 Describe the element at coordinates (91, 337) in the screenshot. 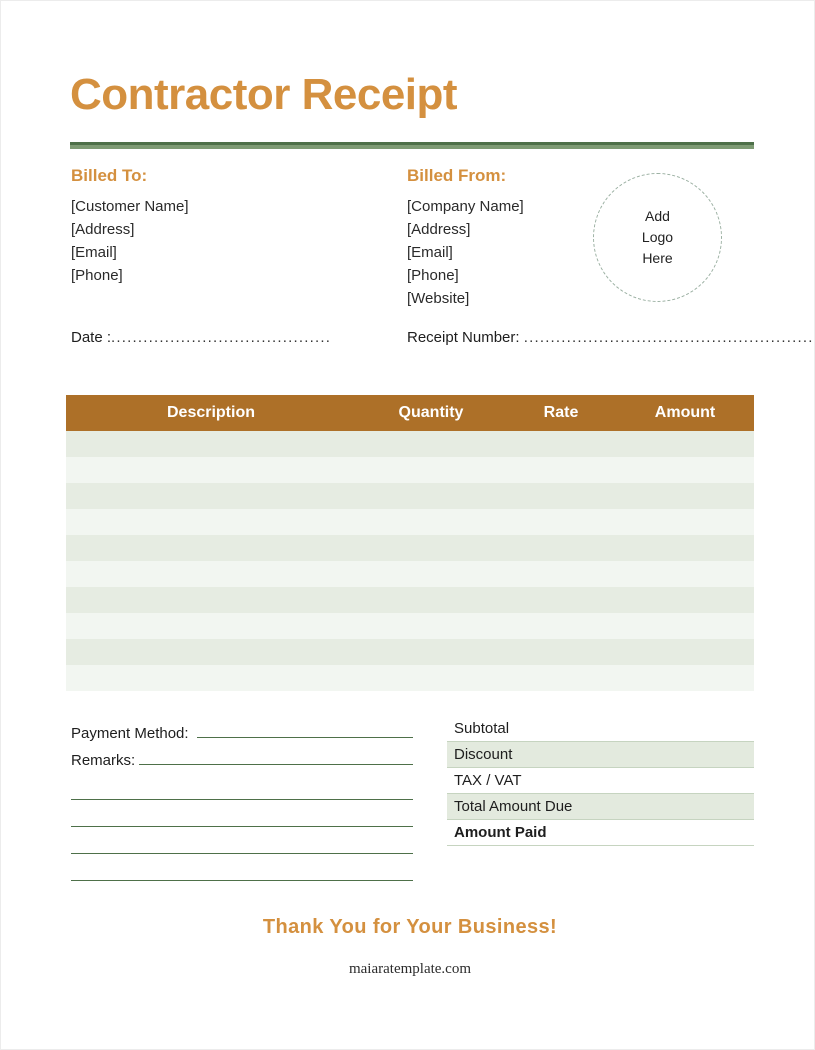

I see `date-label: Date :` at that location.